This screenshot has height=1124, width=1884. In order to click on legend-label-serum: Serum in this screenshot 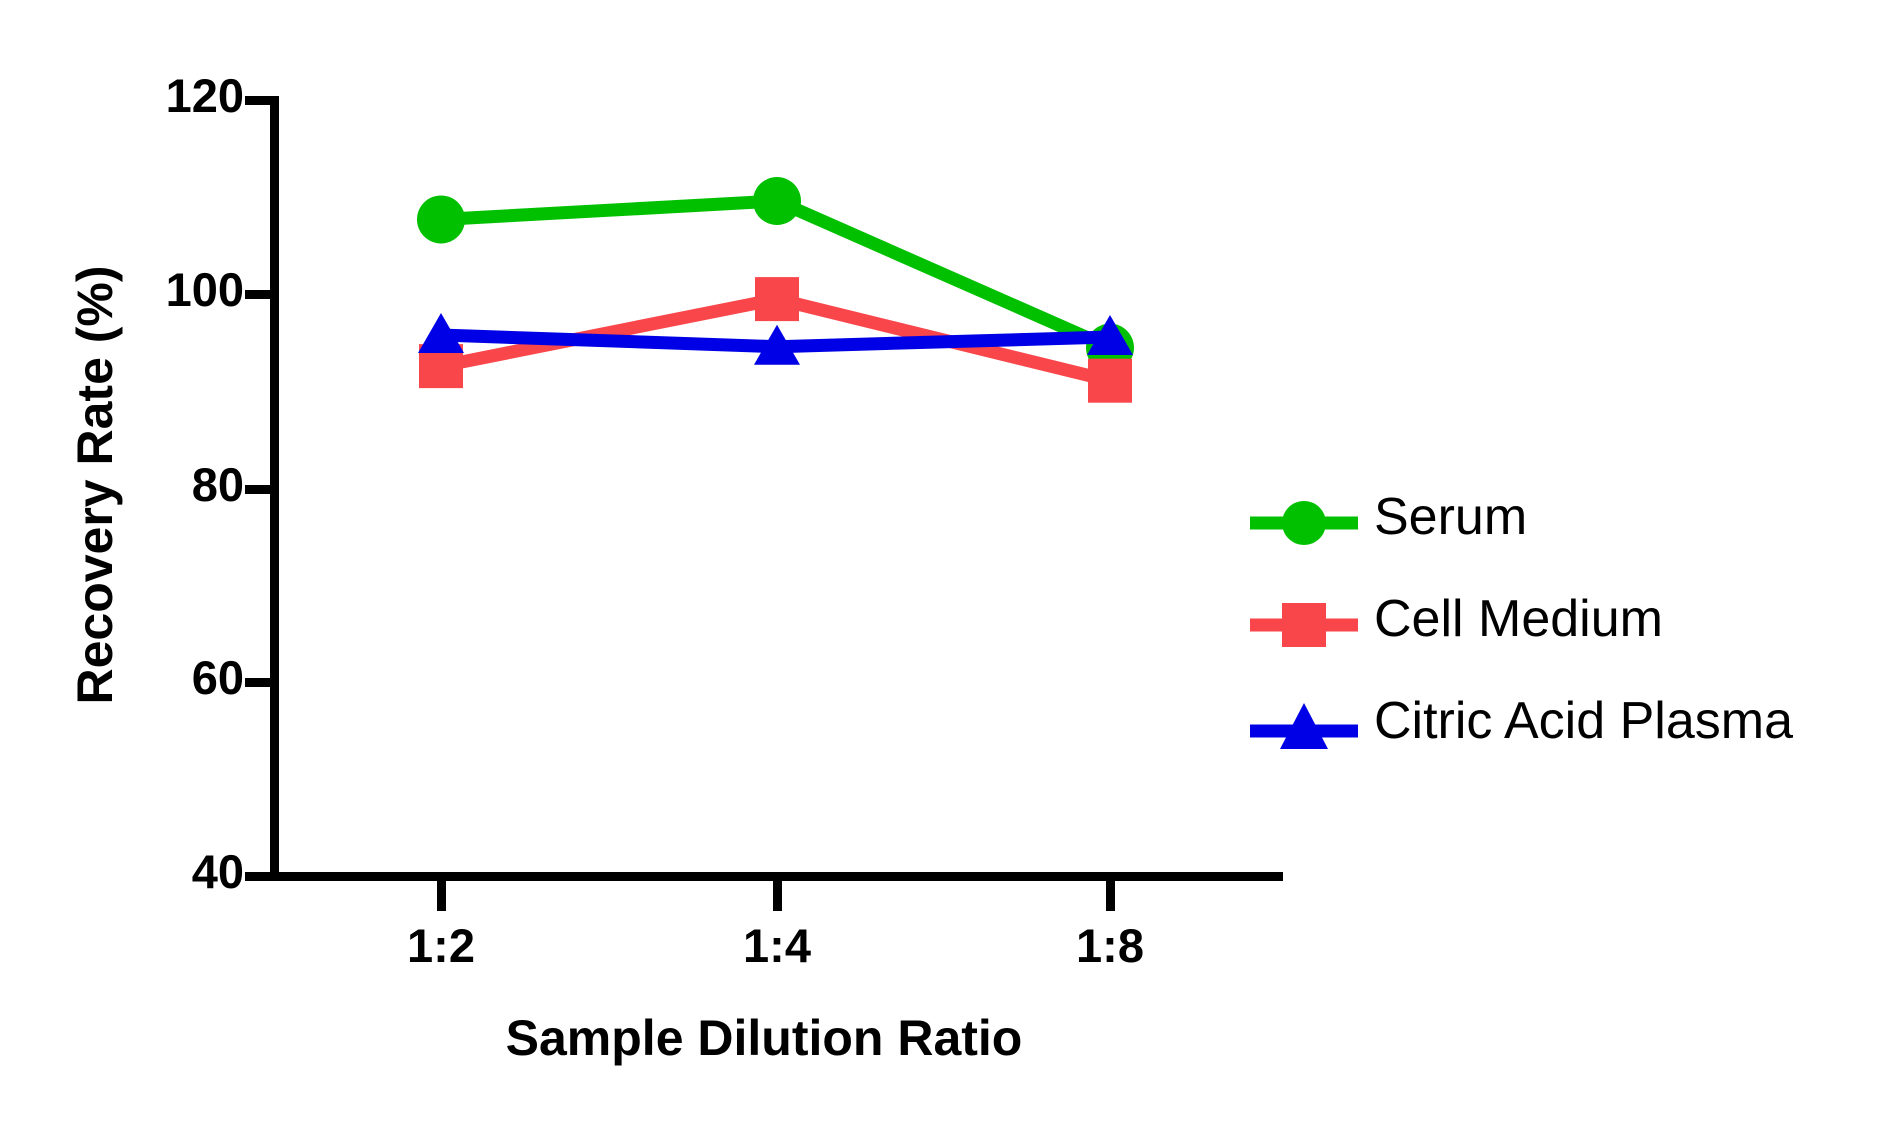, I will do `click(1451, 517)`.